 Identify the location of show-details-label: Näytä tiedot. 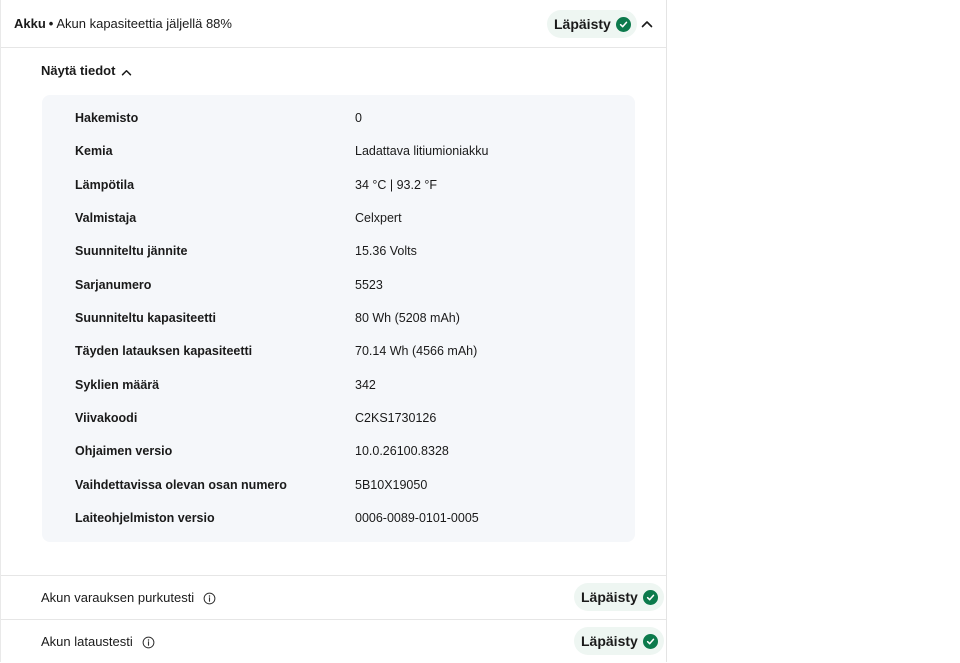
(78, 70).